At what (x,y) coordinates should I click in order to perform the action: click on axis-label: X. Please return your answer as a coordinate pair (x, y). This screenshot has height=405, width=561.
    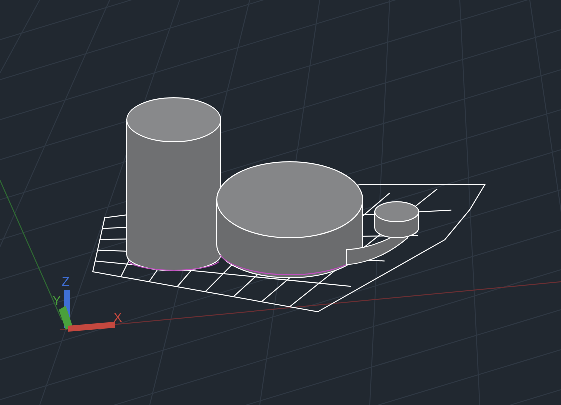
    Looking at the image, I should click on (118, 317).